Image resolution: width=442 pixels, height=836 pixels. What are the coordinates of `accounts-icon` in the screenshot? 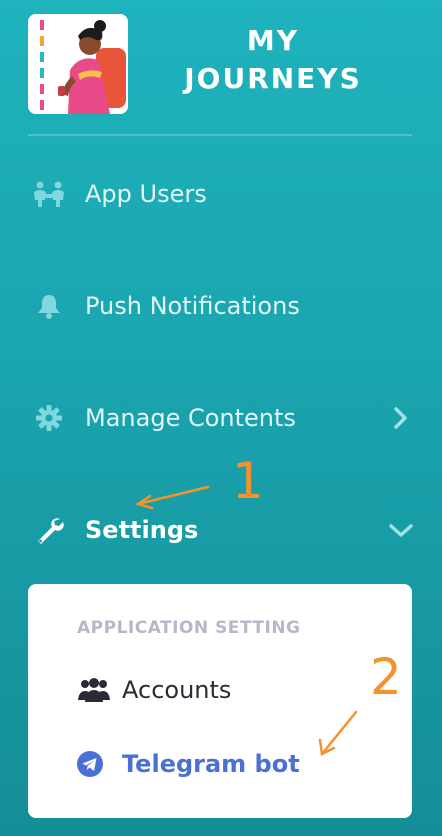 It's located at (94, 690).